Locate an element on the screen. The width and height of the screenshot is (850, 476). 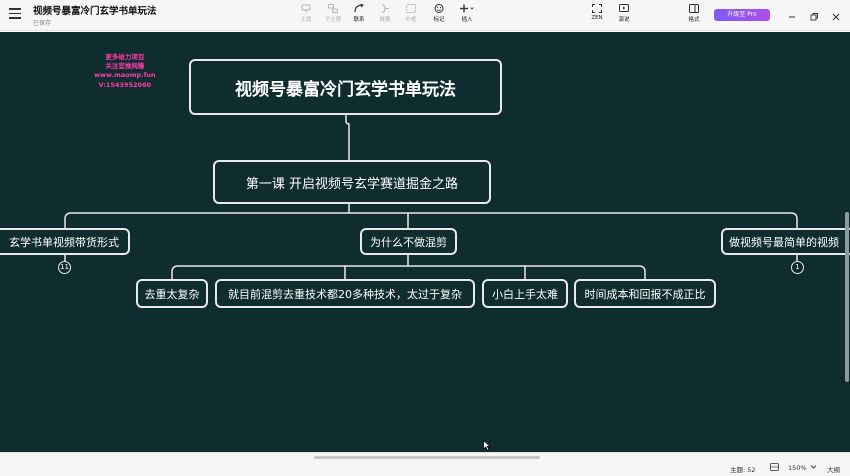
vertical-scrollbar is located at coordinates (847, 297).